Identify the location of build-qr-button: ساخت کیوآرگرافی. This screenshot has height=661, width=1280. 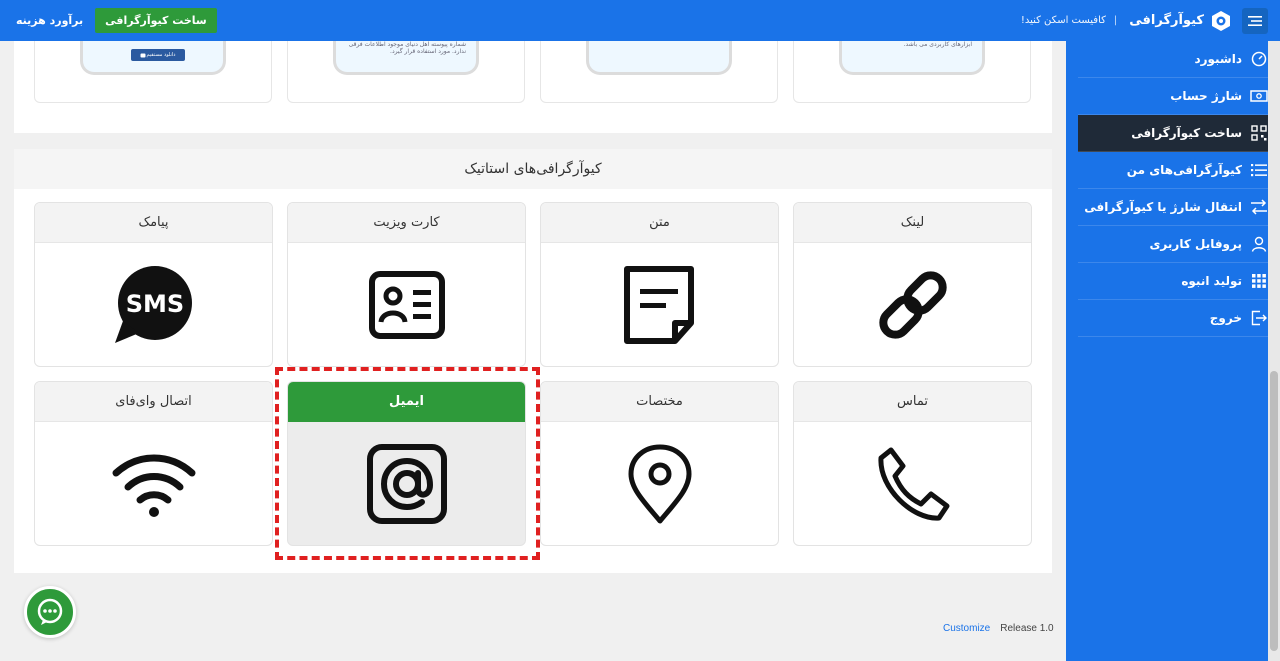
(156, 20).